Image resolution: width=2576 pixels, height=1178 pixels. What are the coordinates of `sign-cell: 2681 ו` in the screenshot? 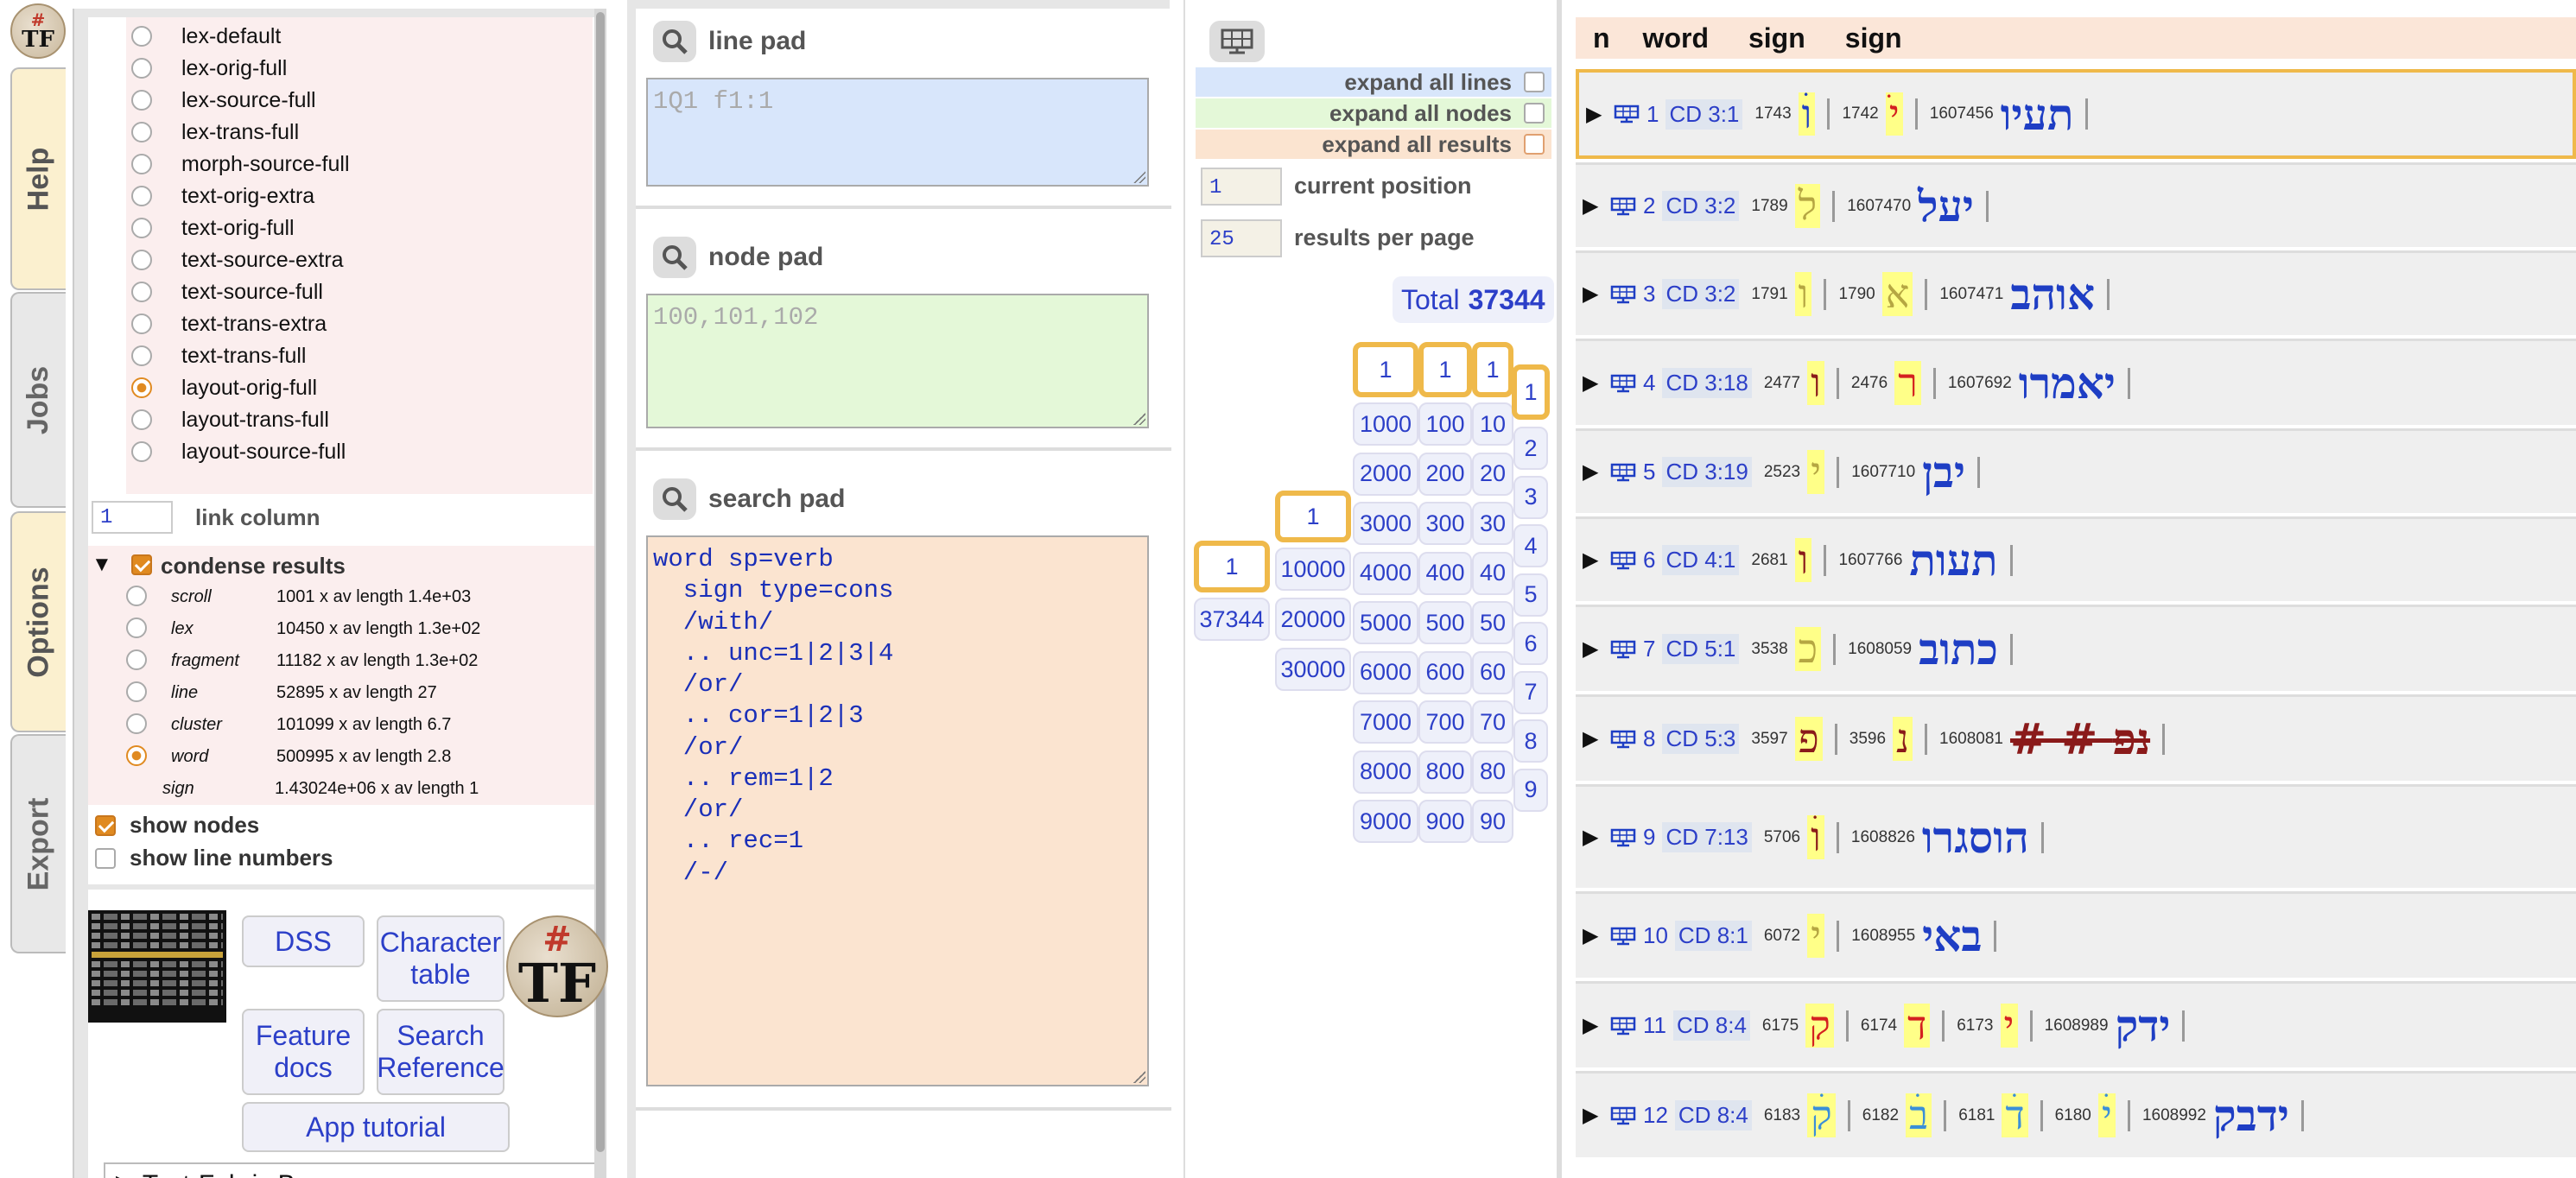 It's located at (1781, 560).